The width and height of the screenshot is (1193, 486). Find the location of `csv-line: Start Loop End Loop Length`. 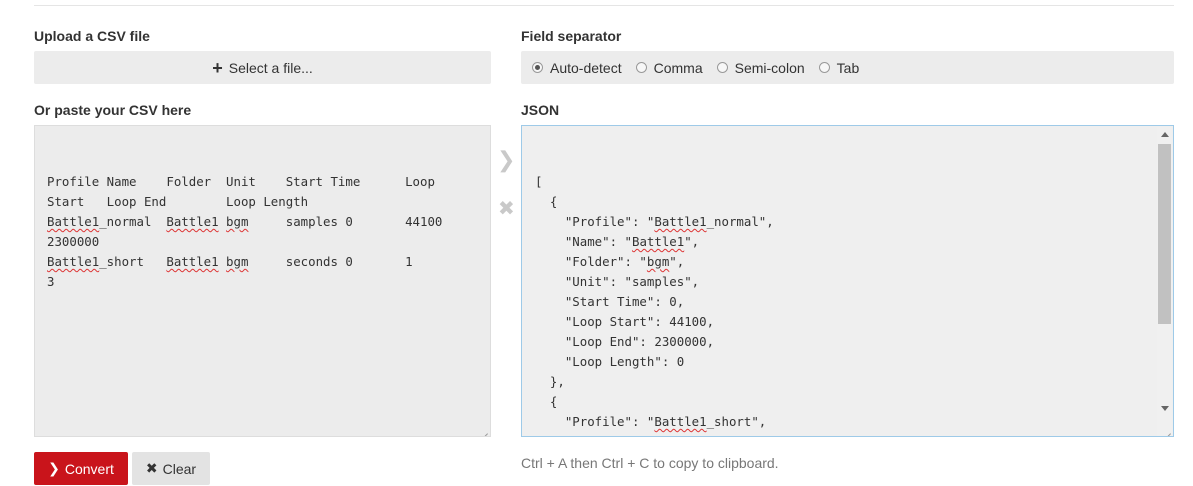

csv-line: Start Loop End Loop Length is located at coordinates (178, 201).